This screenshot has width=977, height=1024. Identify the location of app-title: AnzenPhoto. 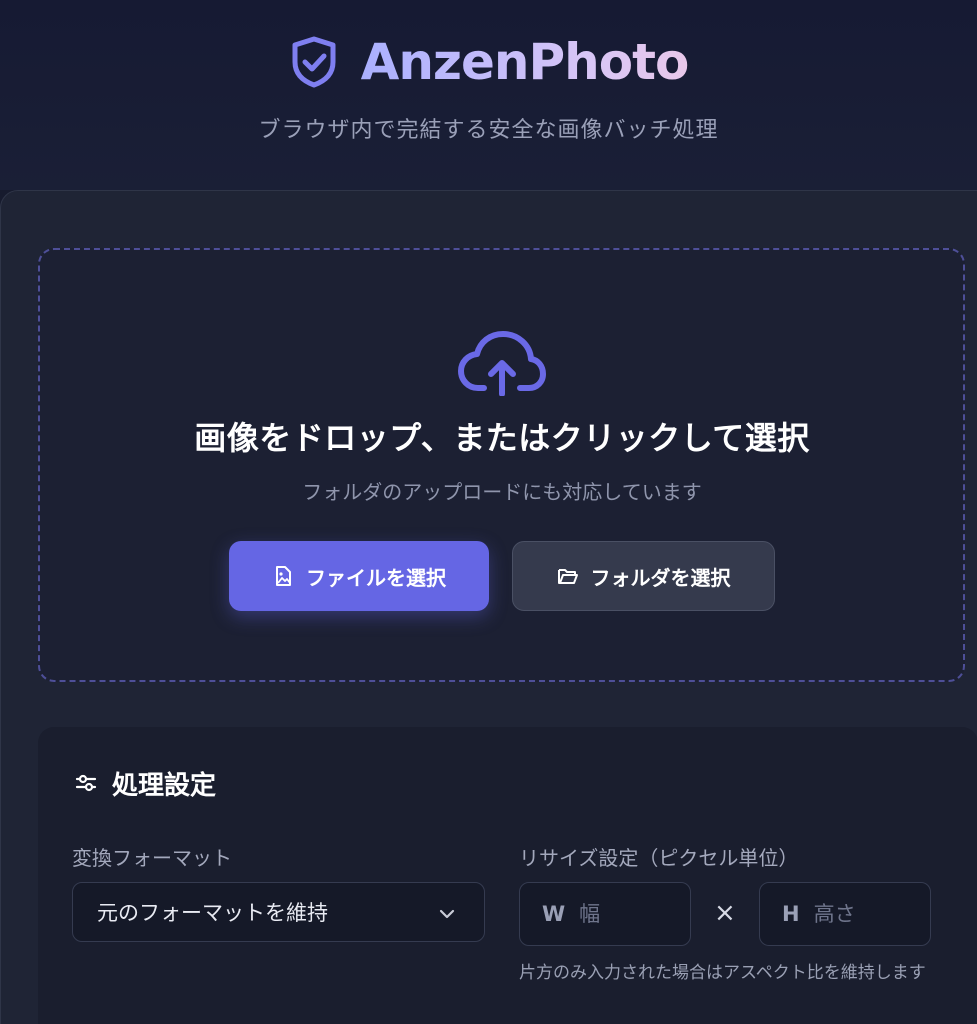
(525, 62).